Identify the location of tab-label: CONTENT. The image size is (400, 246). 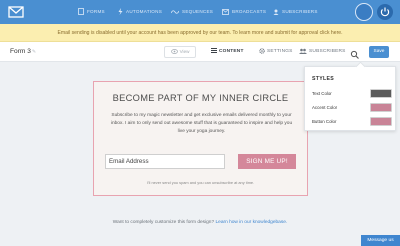
(231, 51).